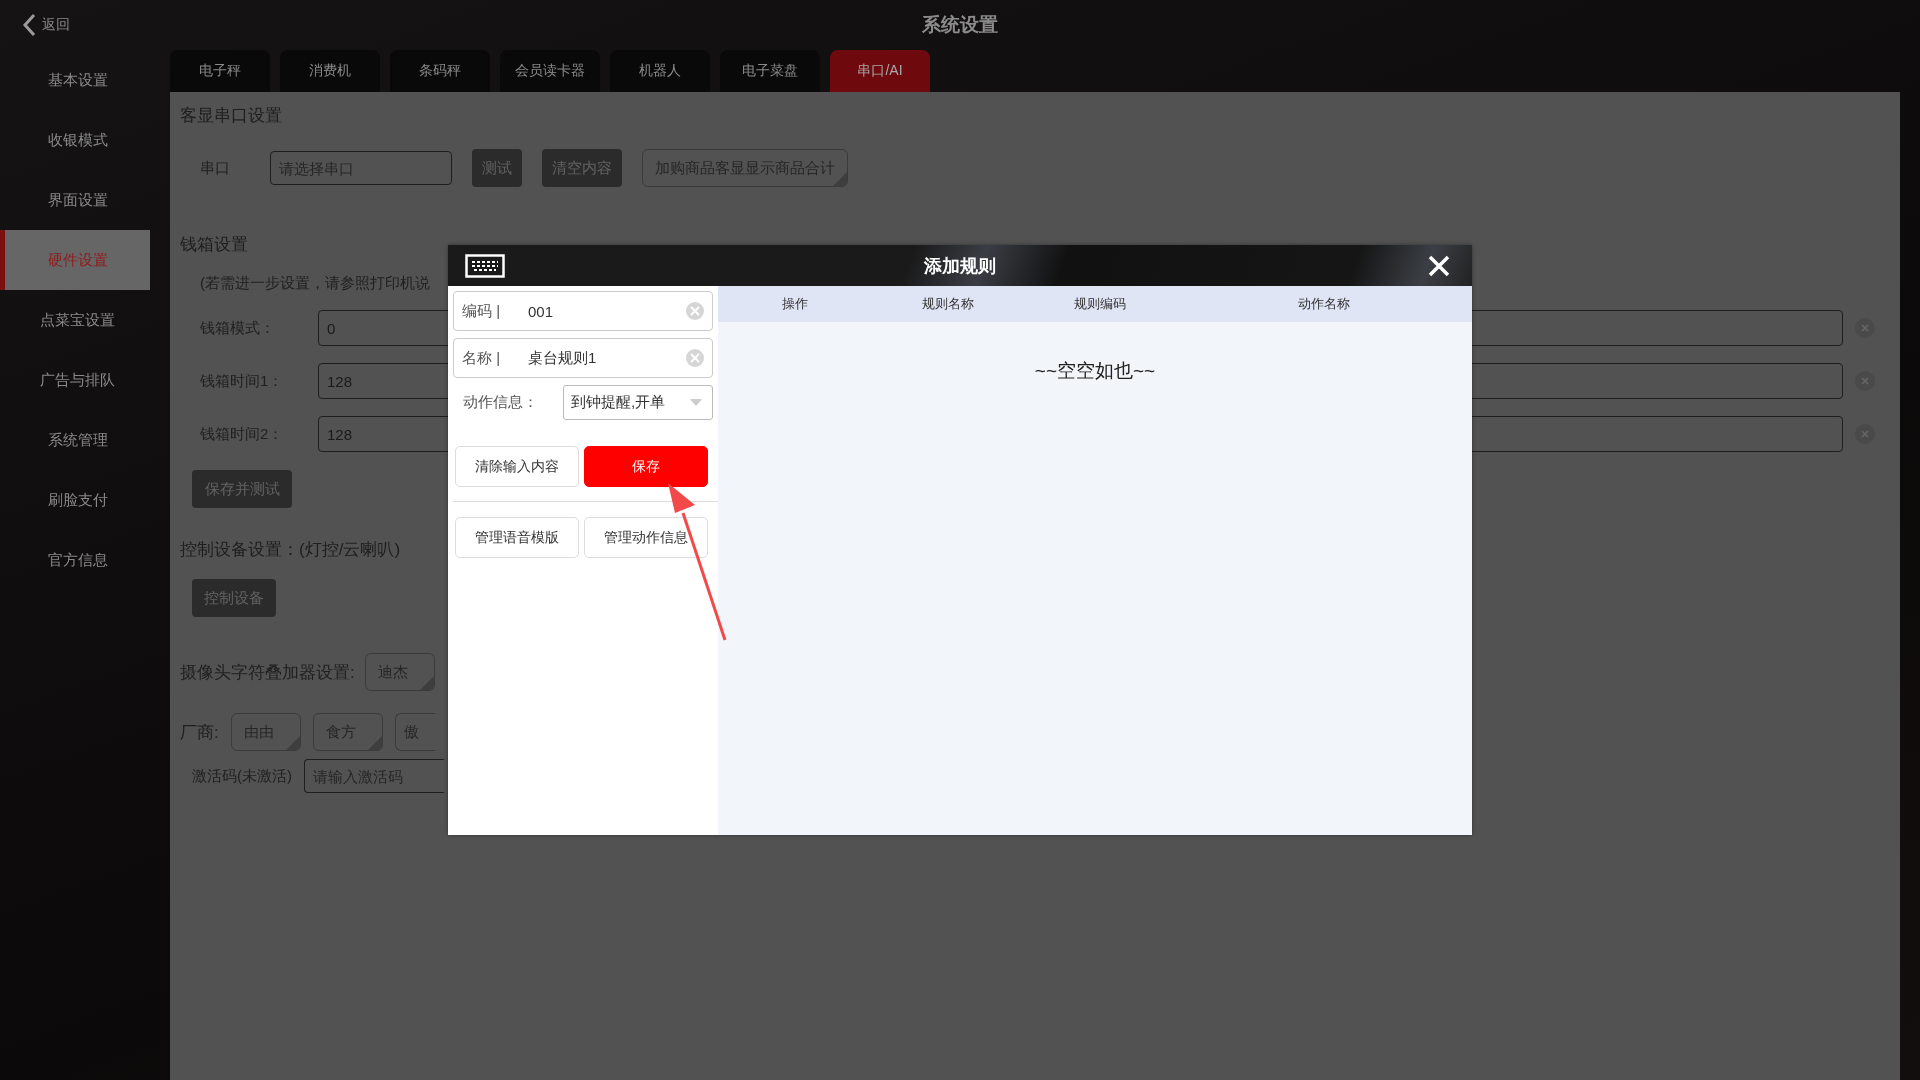  I want to click on dialog-button: 保存, so click(646, 466).